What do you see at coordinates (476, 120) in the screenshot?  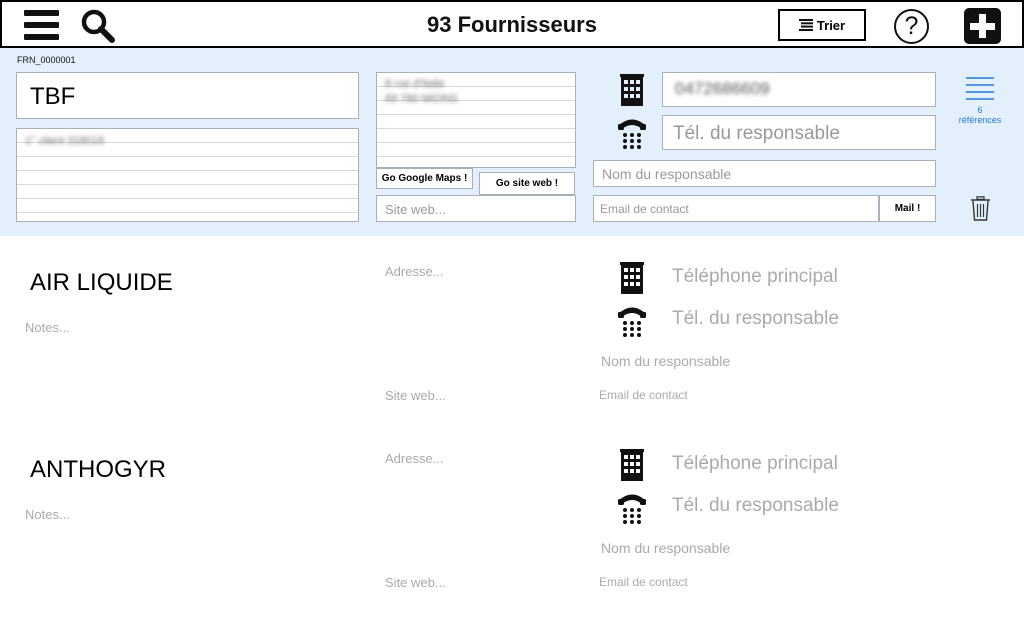 I see `address-field: 8 rue d'Italie 69 780 MIONS` at bounding box center [476, 120].